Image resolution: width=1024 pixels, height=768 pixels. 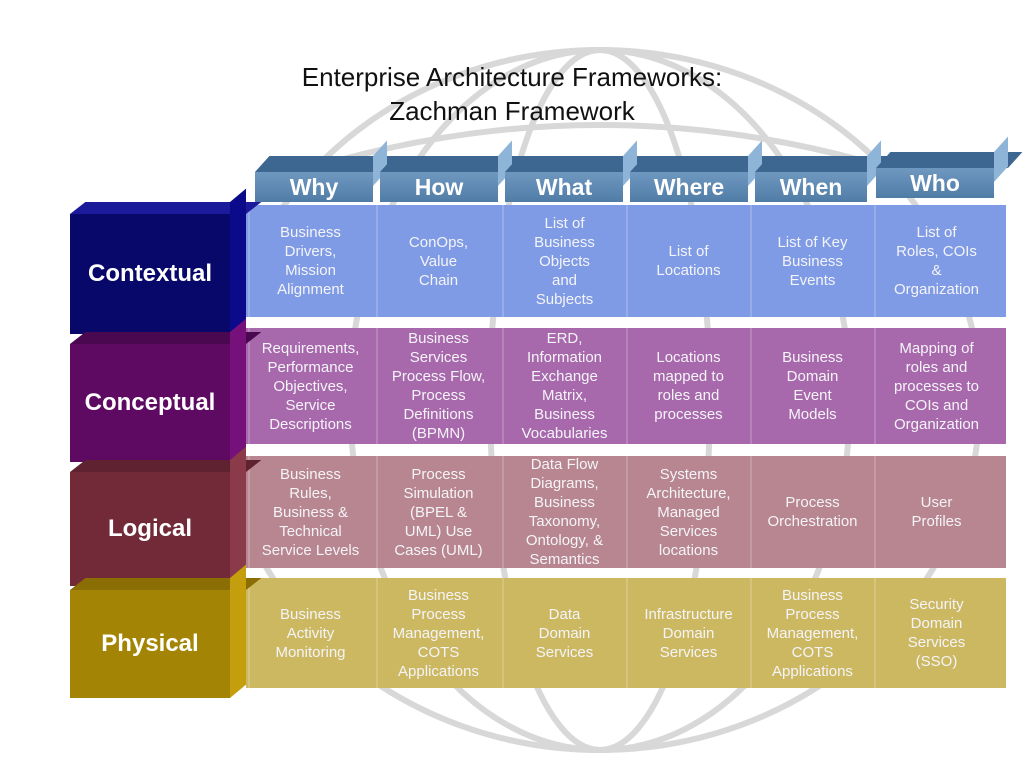 What do you see at coordinates (811, 261) in the screenshot?
I see `cell-contextual-when: List of Key Business Events` at bounding box center [811, 261].